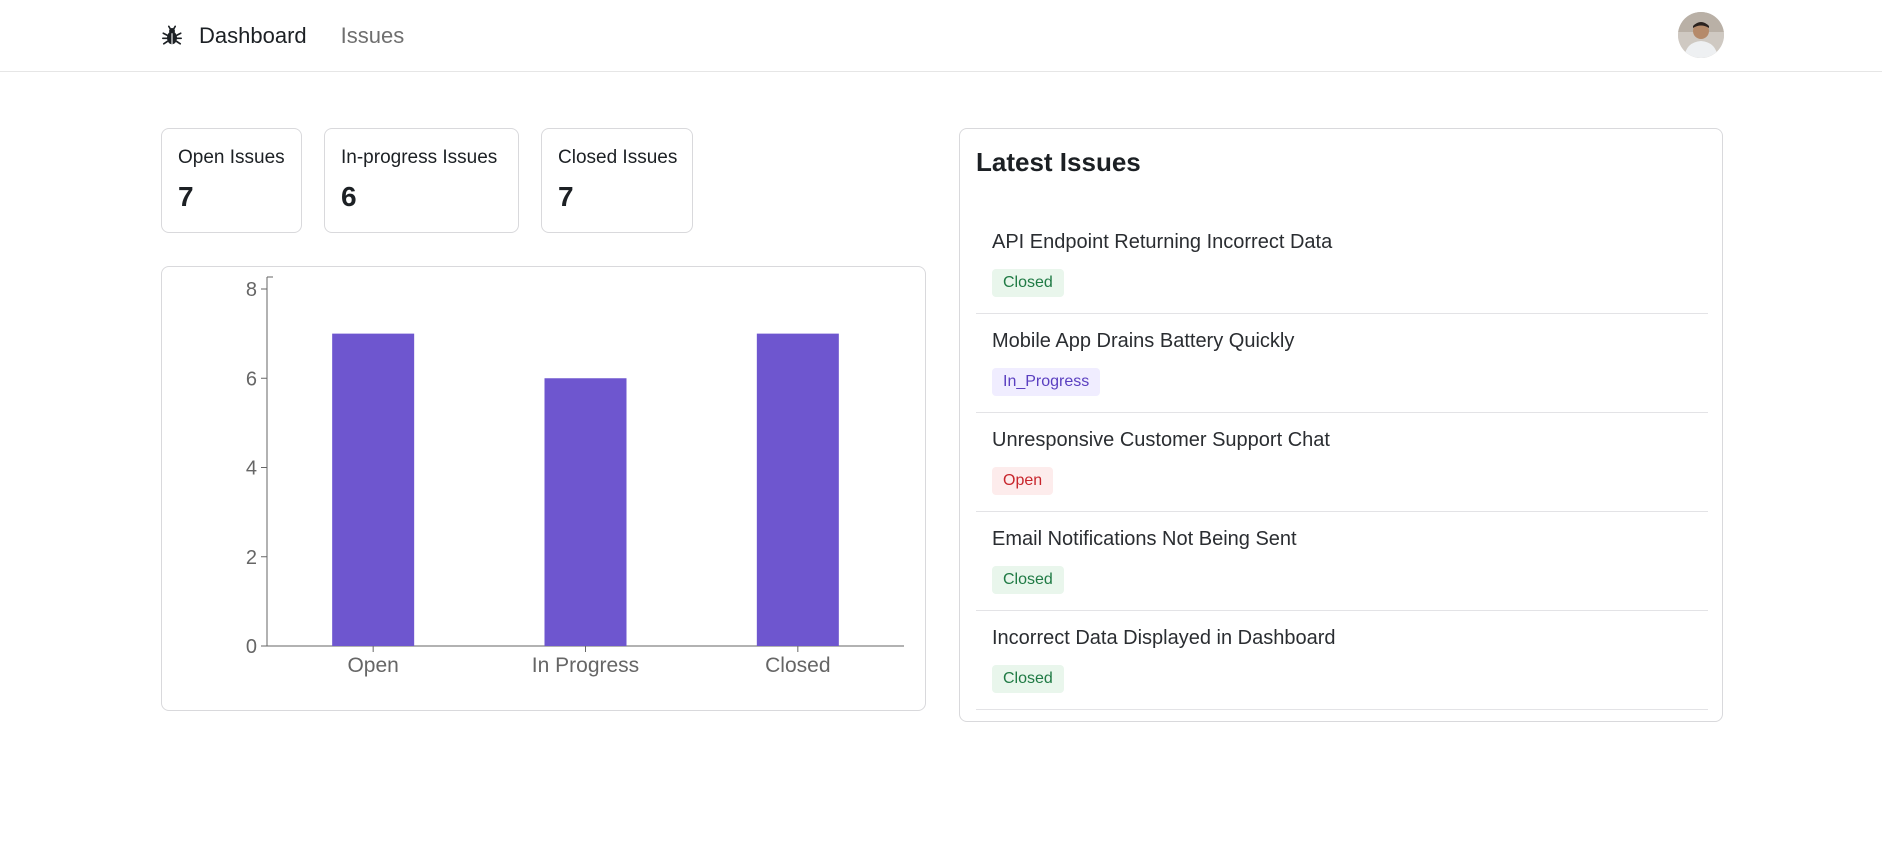 The height and width of the screenshot is (851, 1882). Describe the element at coordinates (1701, 35) in the screenshot. I see `user-avatar` at that location.